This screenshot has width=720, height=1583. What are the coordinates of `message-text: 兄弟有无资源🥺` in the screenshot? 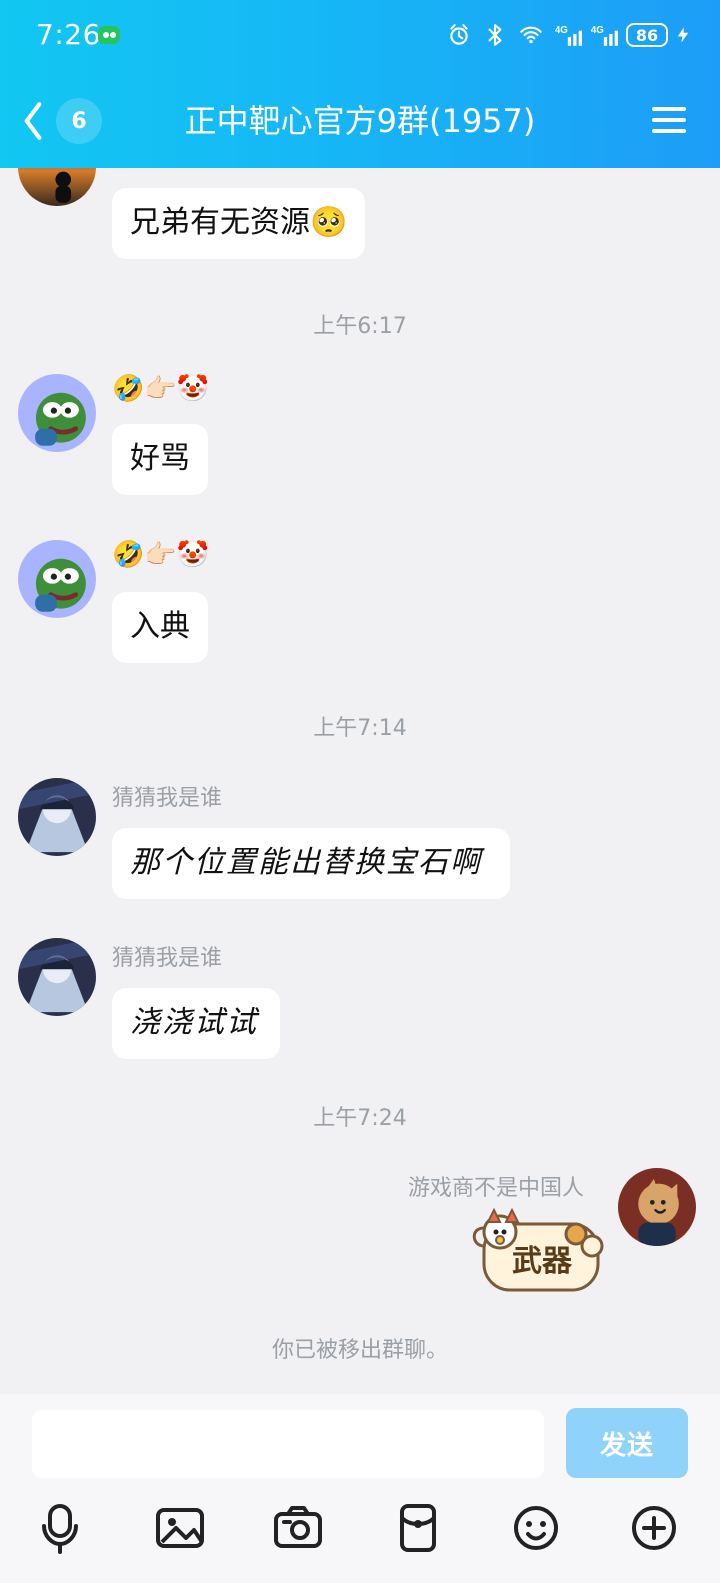 It's located at (239, 222).